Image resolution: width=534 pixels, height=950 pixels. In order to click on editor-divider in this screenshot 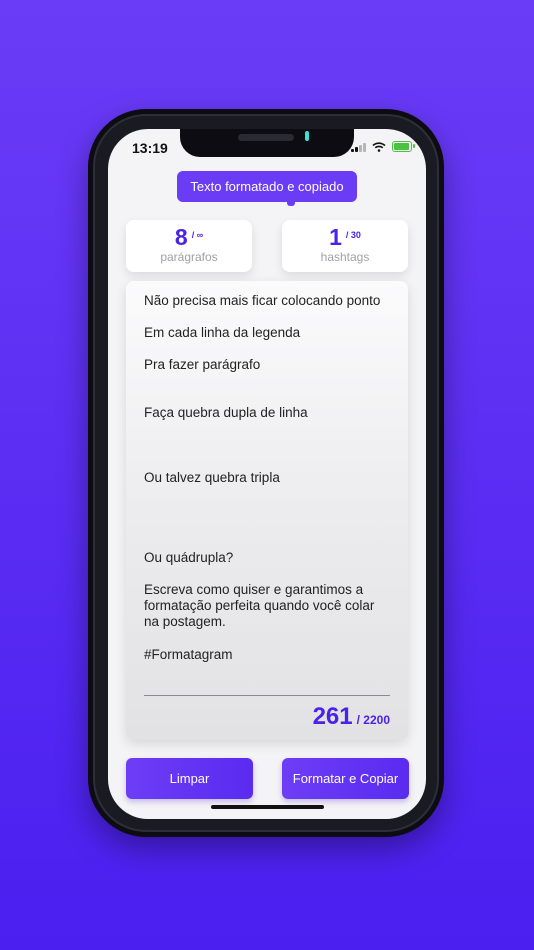, I will do `click(267, 695)`.